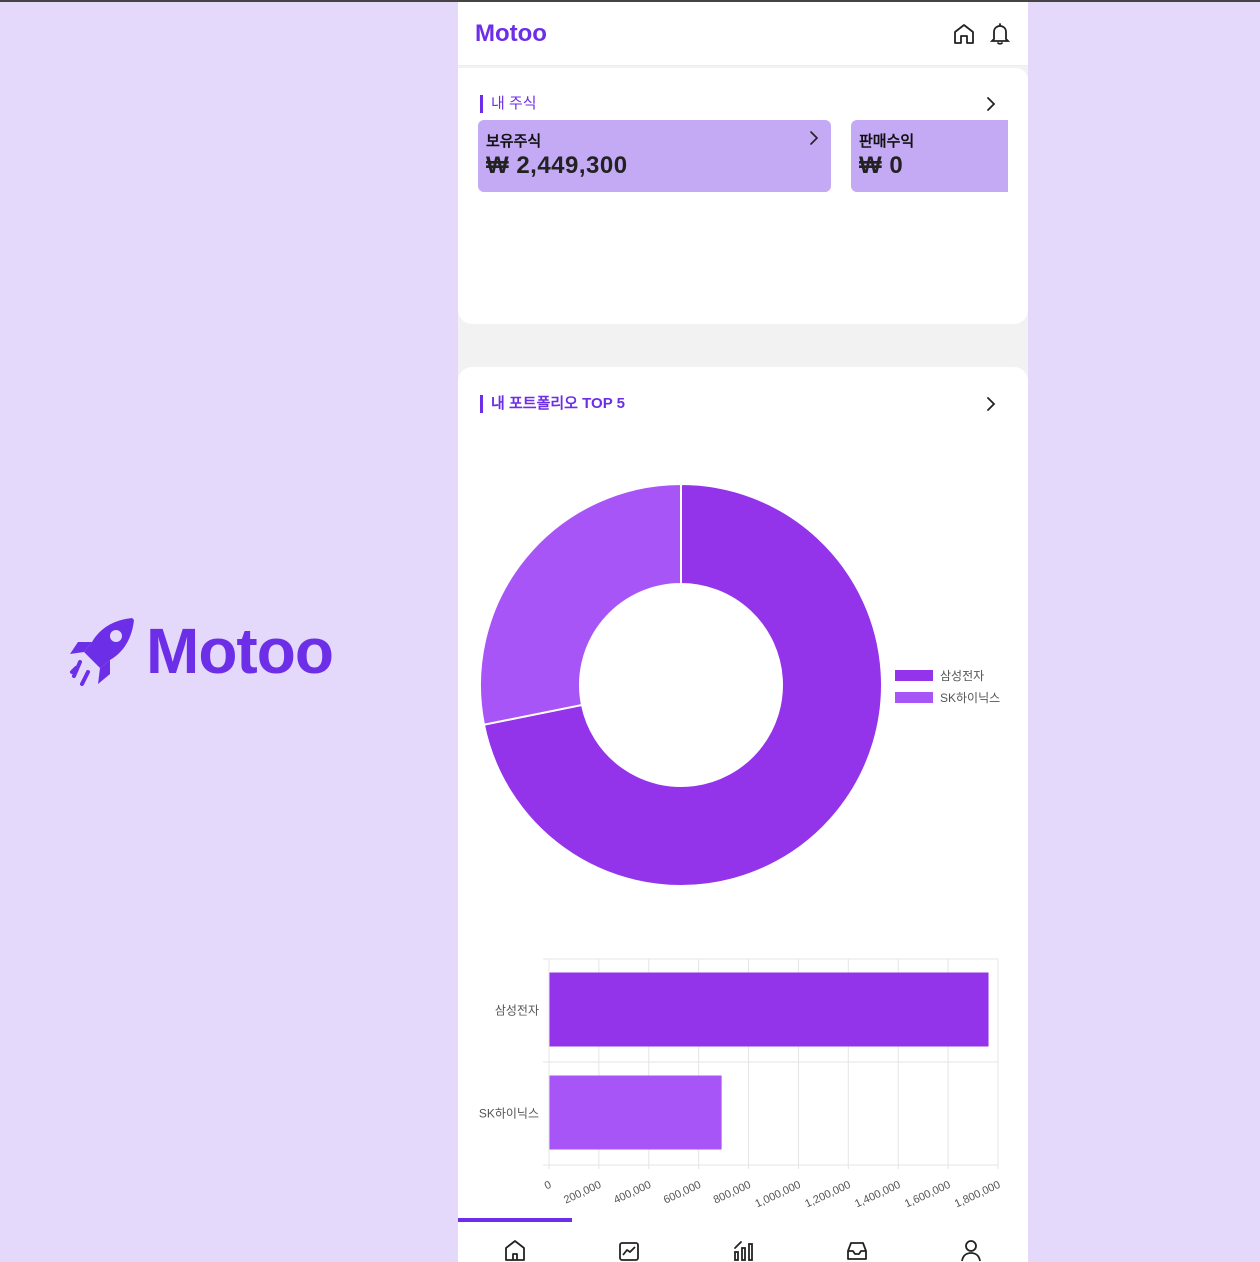 This screenshot has width=1260, height=1262. What do you see at coordinates (743, 1250) in the screenshot?
I see `ranking-icon` at bounding box center [743, 1250].